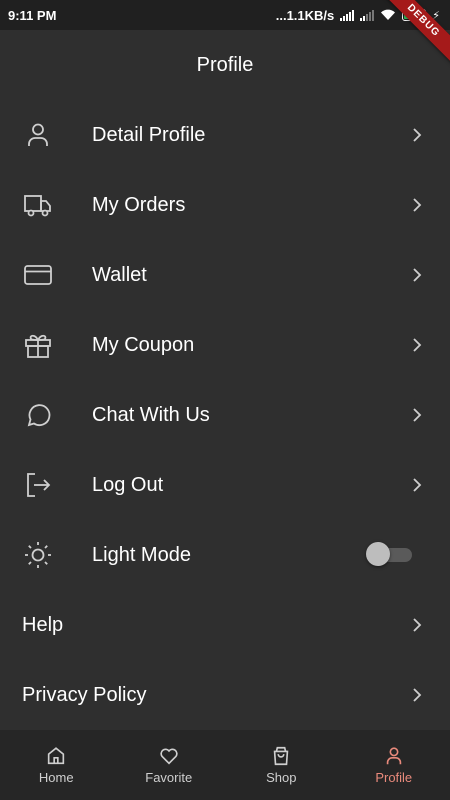 The height and width of the screenshot is (800, 450). I want to click on gift-icon, so click(38, 345).